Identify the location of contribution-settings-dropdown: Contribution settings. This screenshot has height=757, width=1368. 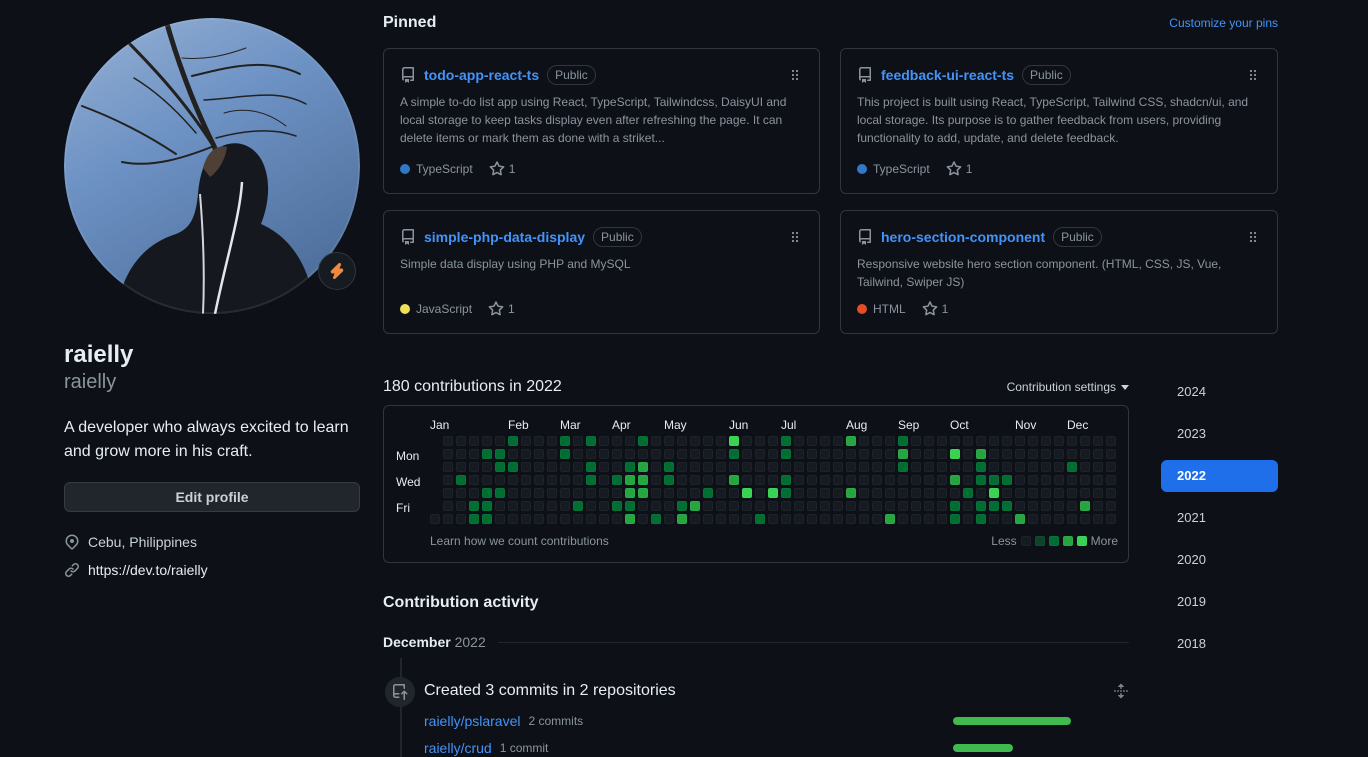
(1068, 387).